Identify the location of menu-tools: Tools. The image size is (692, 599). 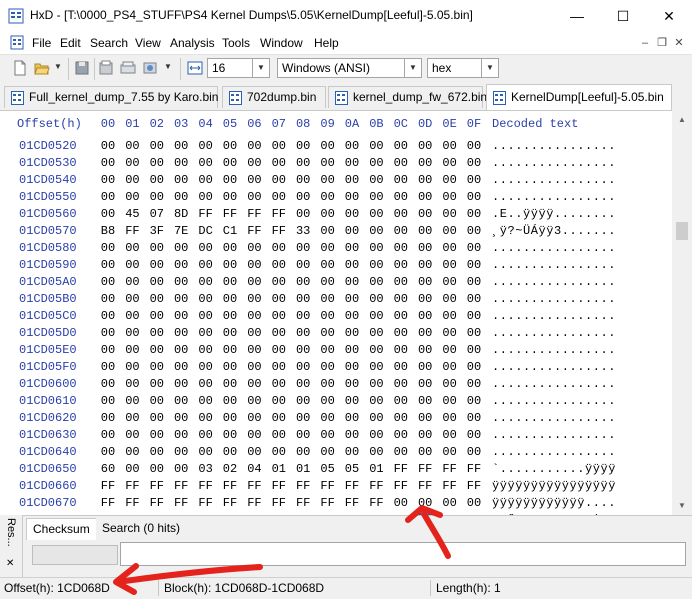
(236, 43).